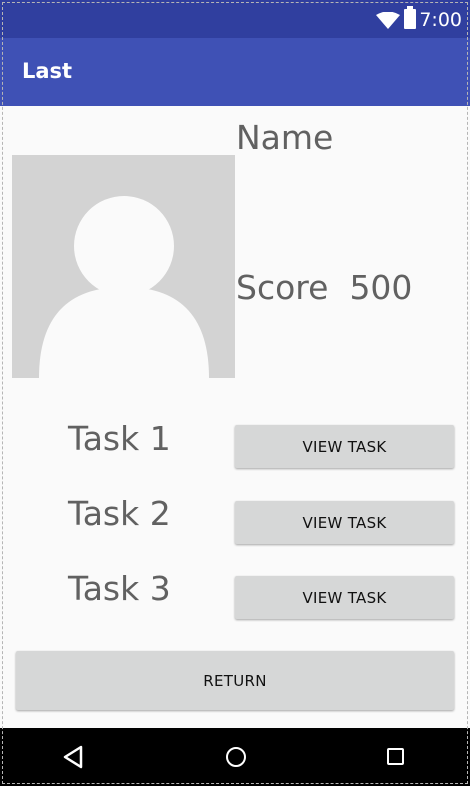 This screenshot has width=470, height=786. Describe the element at coordinates (344, 597) in the screenshot. I see `view-task-3-button: VIEW TASK` at that location.